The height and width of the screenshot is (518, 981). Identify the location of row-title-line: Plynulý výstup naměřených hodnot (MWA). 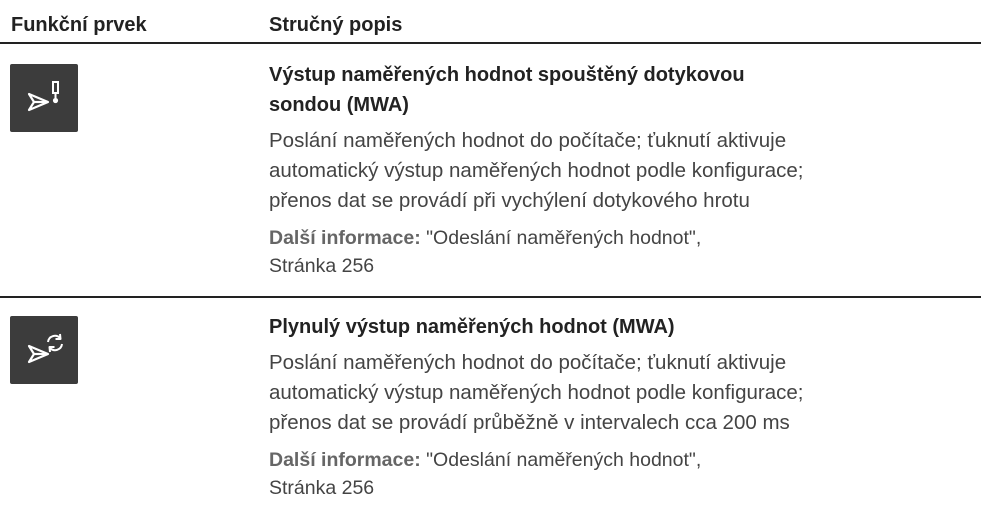
(472, 327).